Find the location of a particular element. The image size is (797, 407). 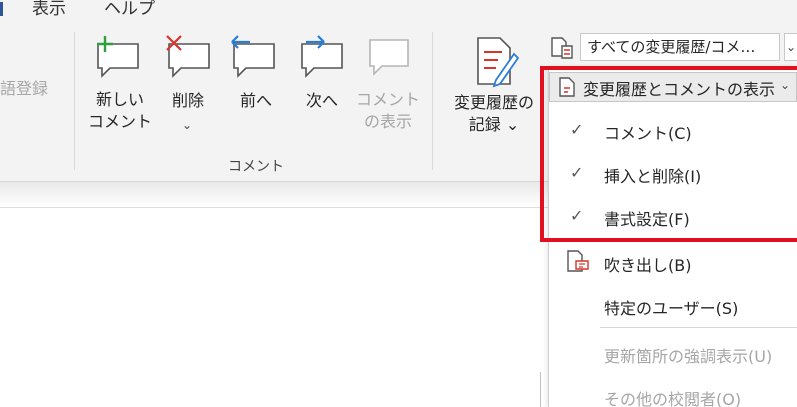

new-comment-icon is located at coordinates (118, 57).